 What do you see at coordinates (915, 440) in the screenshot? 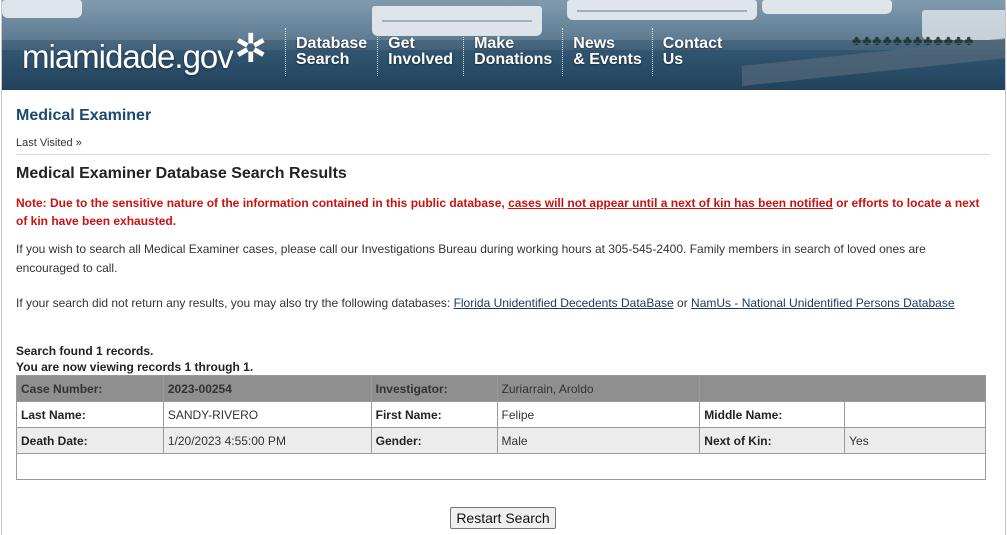
I see `next-of-kin-value: Yes` at bounding box center [915, 440].